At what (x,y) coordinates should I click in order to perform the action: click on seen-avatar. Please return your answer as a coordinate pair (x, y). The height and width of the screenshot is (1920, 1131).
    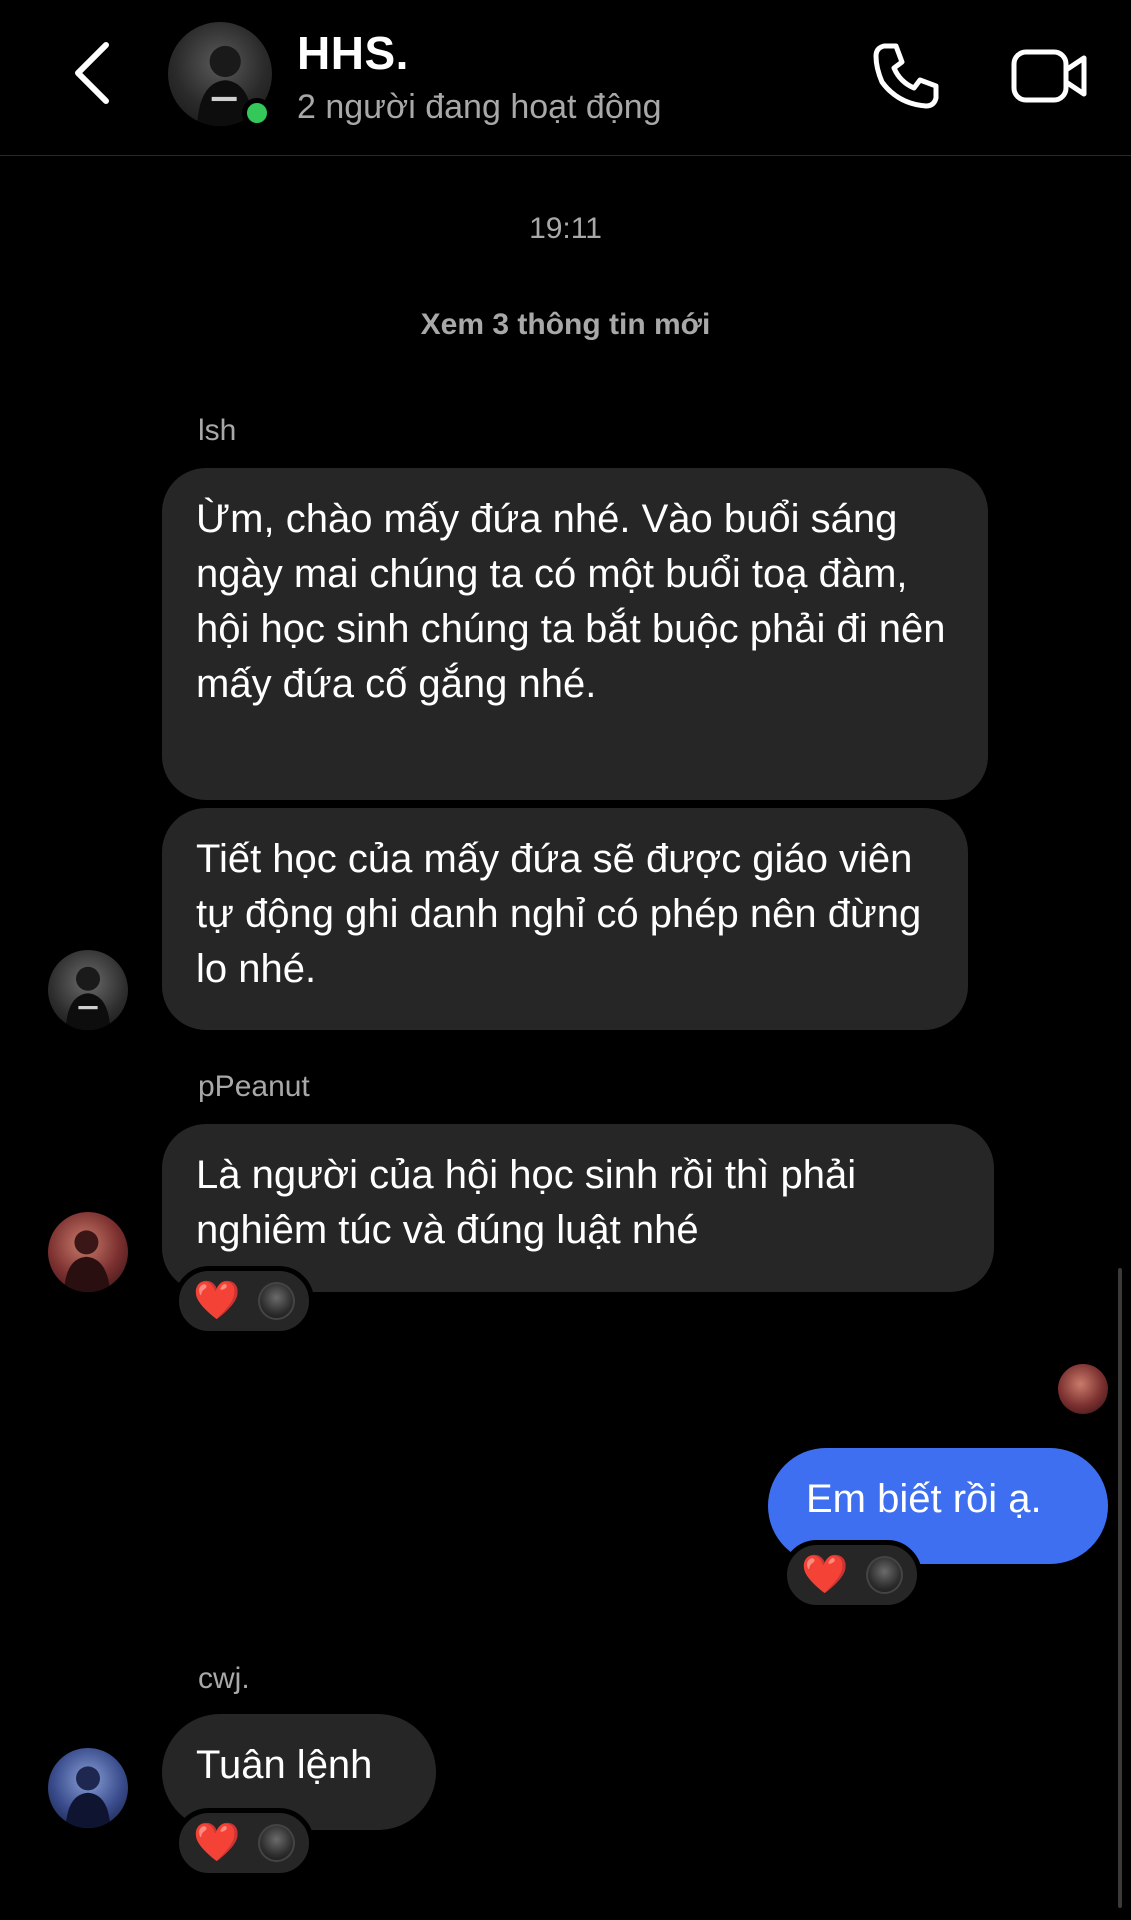
    Looking at the image, I should click on (1083, 1389).